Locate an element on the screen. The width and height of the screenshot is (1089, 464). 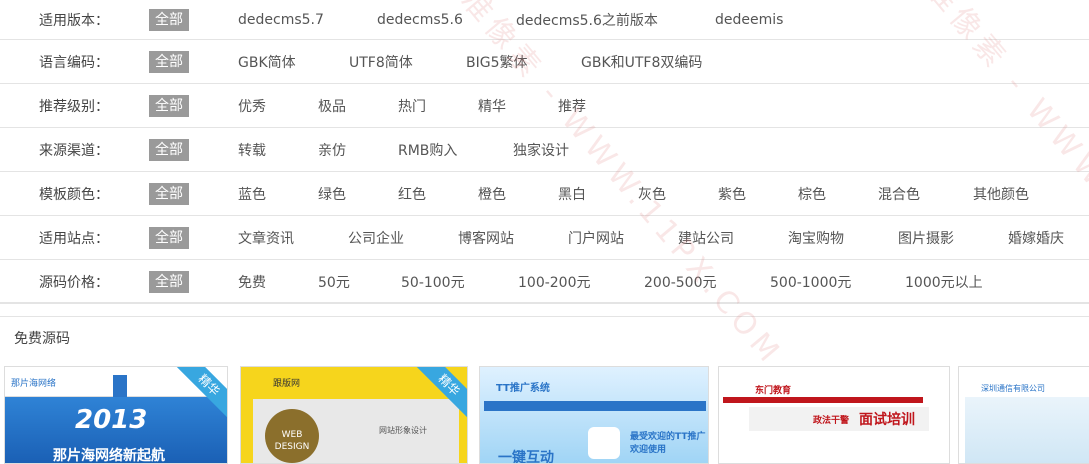
filter-option: RMB购入 is located at coordinates (427, 150).